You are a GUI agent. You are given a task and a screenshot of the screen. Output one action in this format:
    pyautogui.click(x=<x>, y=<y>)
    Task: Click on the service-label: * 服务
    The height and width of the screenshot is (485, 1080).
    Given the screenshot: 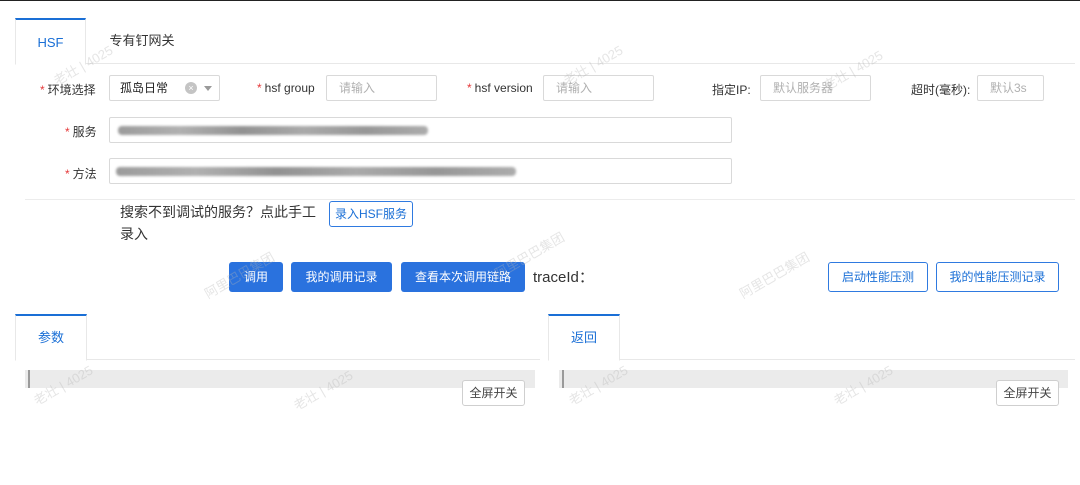 What is the action you would take?
    pyautogui.click(x=81, y=132)
    